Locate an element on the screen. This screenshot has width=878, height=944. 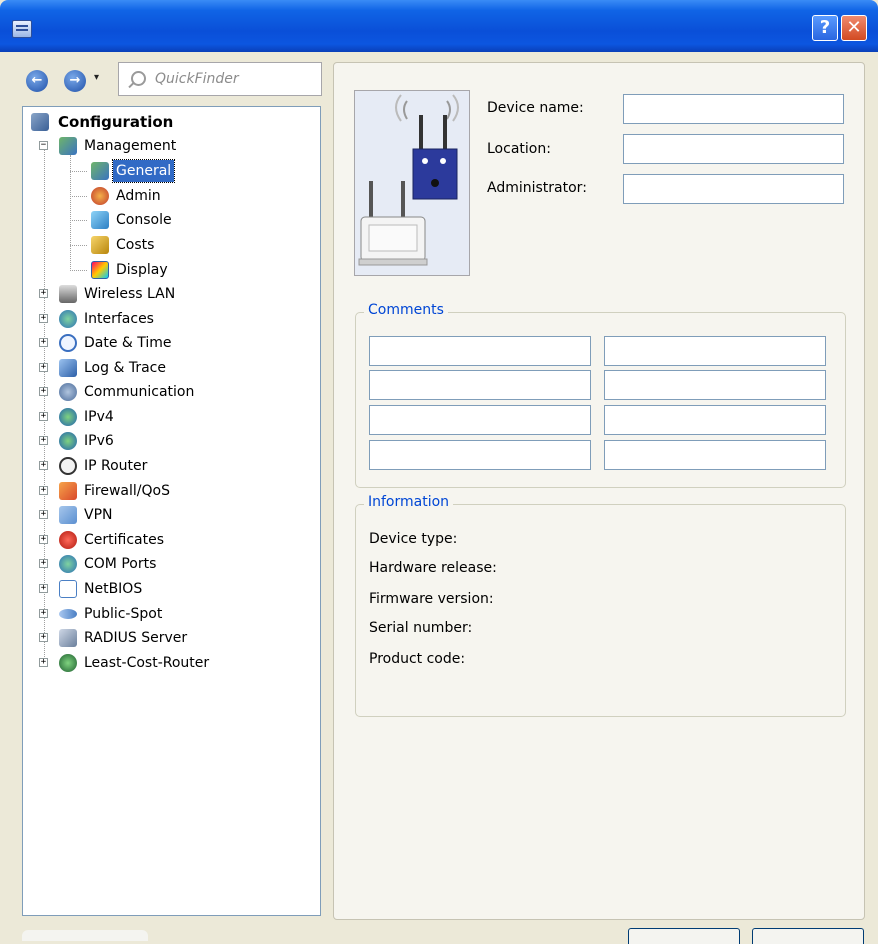
close-button: ✕ is located at coordinates (854, 28).